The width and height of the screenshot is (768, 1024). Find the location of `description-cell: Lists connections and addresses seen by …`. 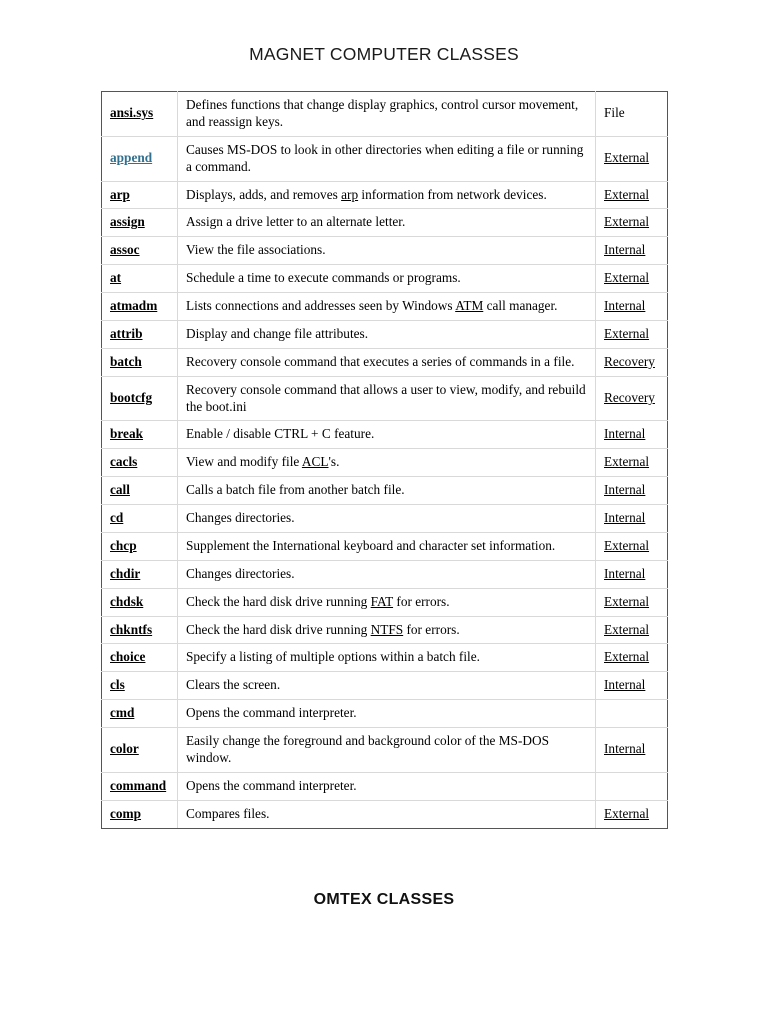

description-cell: Lists connections and addresses seen by … is located at coordinates (386, 306).